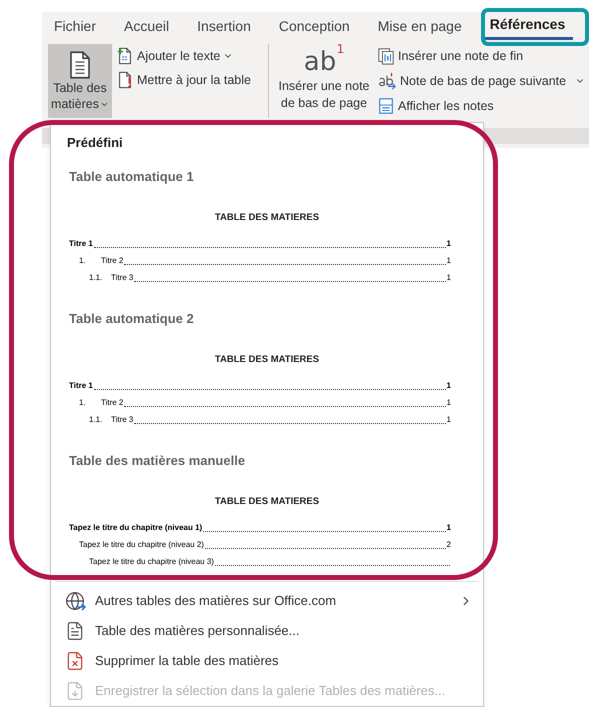 Image resolution: width=589 pixels, height=707 pixels. I want to click on gallery-item: Table des matières manuelle TABLE DES MATIERES Tapez le titre du chapitre (niveau 1) 1 Tapez le titre du chapitre (niveau 2) 2 Tapez le titre du chapitre (niveau 3), so click(267, 507).